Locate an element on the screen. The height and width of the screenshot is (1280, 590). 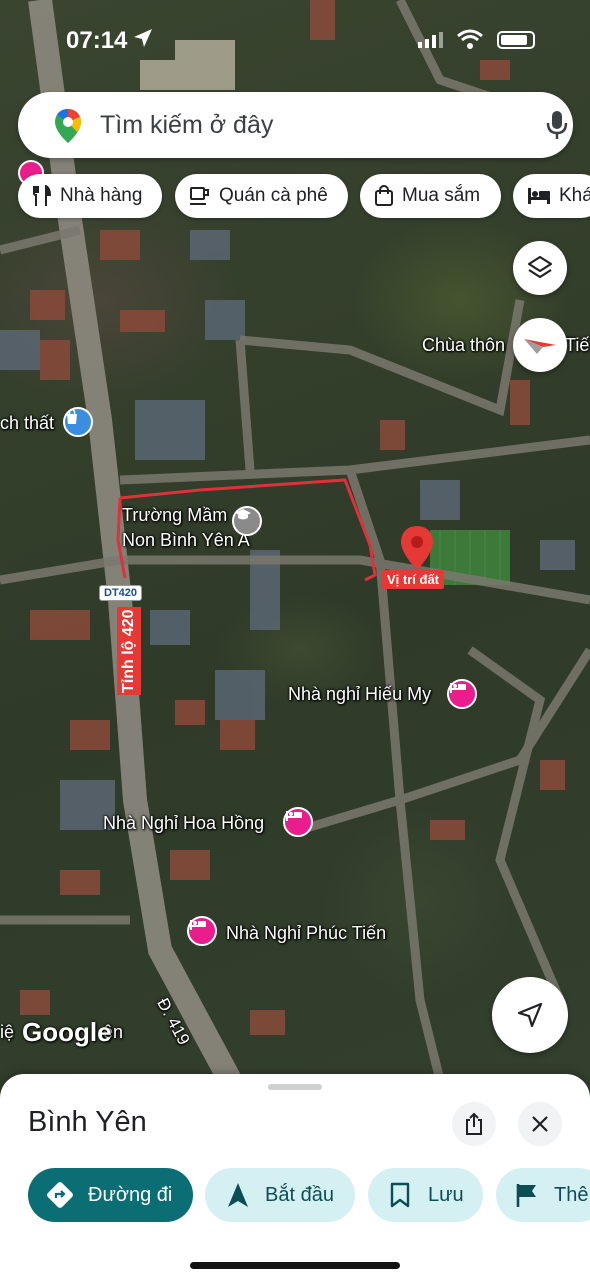
school-poi-icon is located at coordinates (247, 521).